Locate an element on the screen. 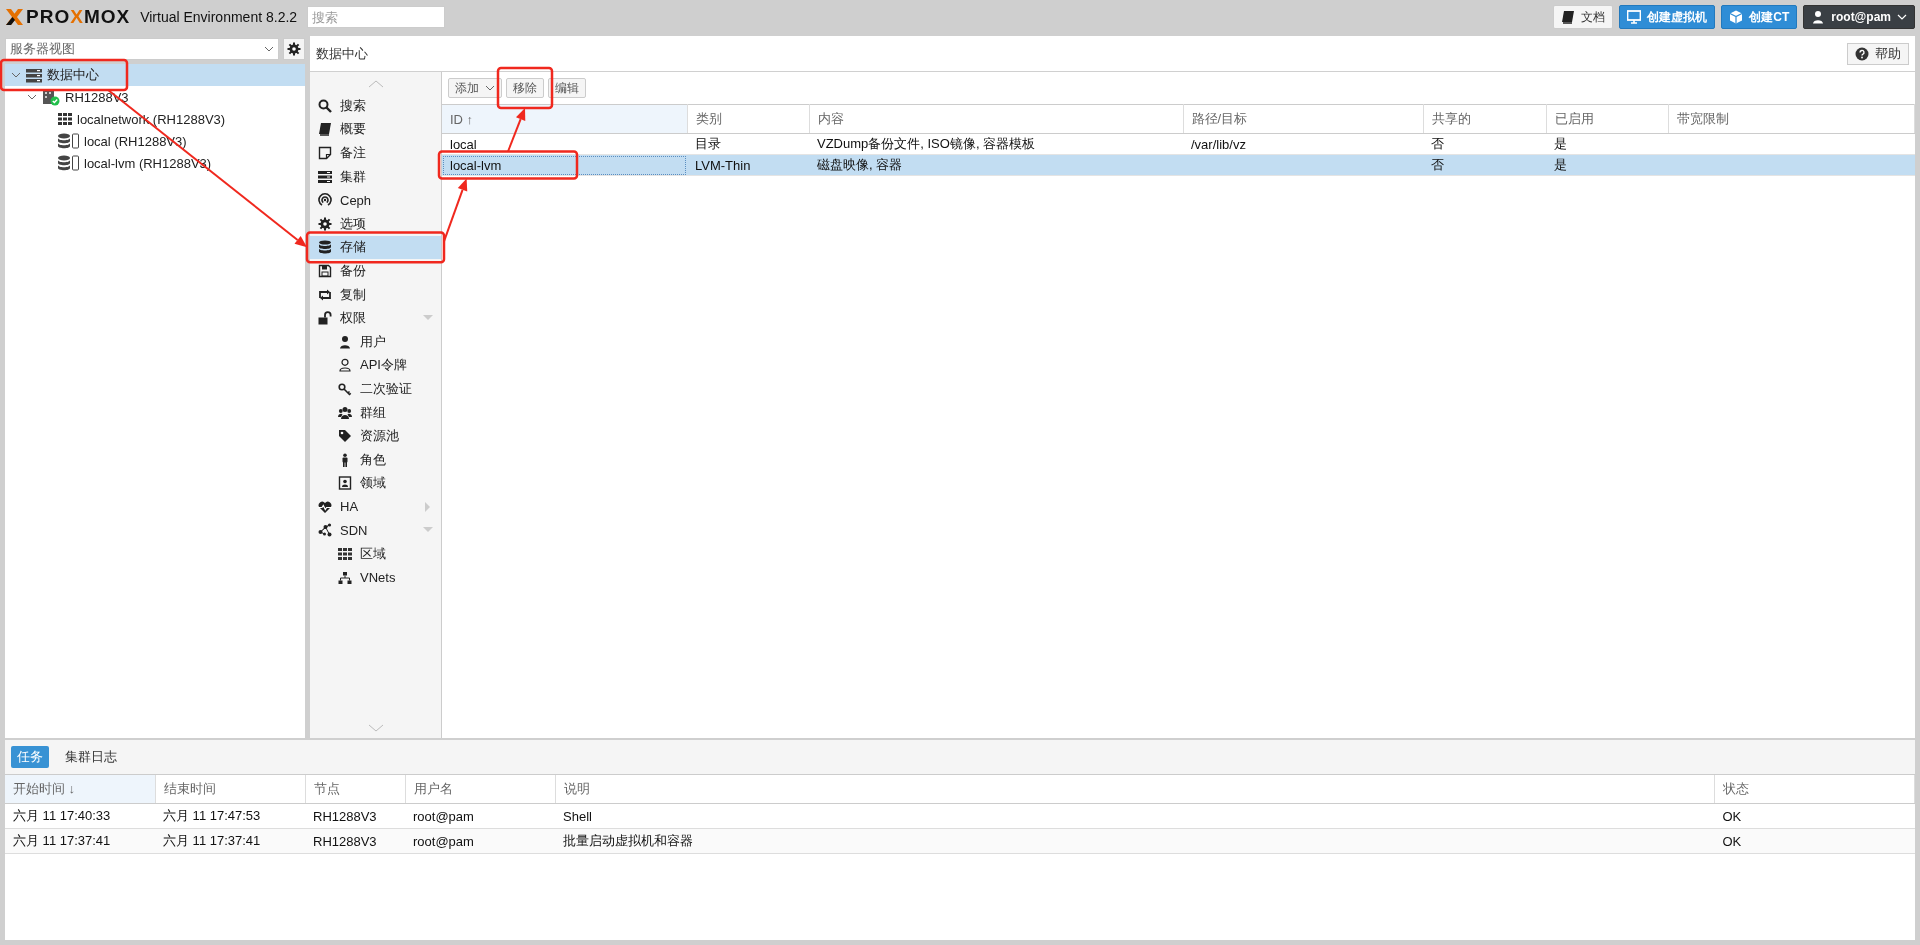  nav-menu-item: 备份 is located at coordinates (375, 271).